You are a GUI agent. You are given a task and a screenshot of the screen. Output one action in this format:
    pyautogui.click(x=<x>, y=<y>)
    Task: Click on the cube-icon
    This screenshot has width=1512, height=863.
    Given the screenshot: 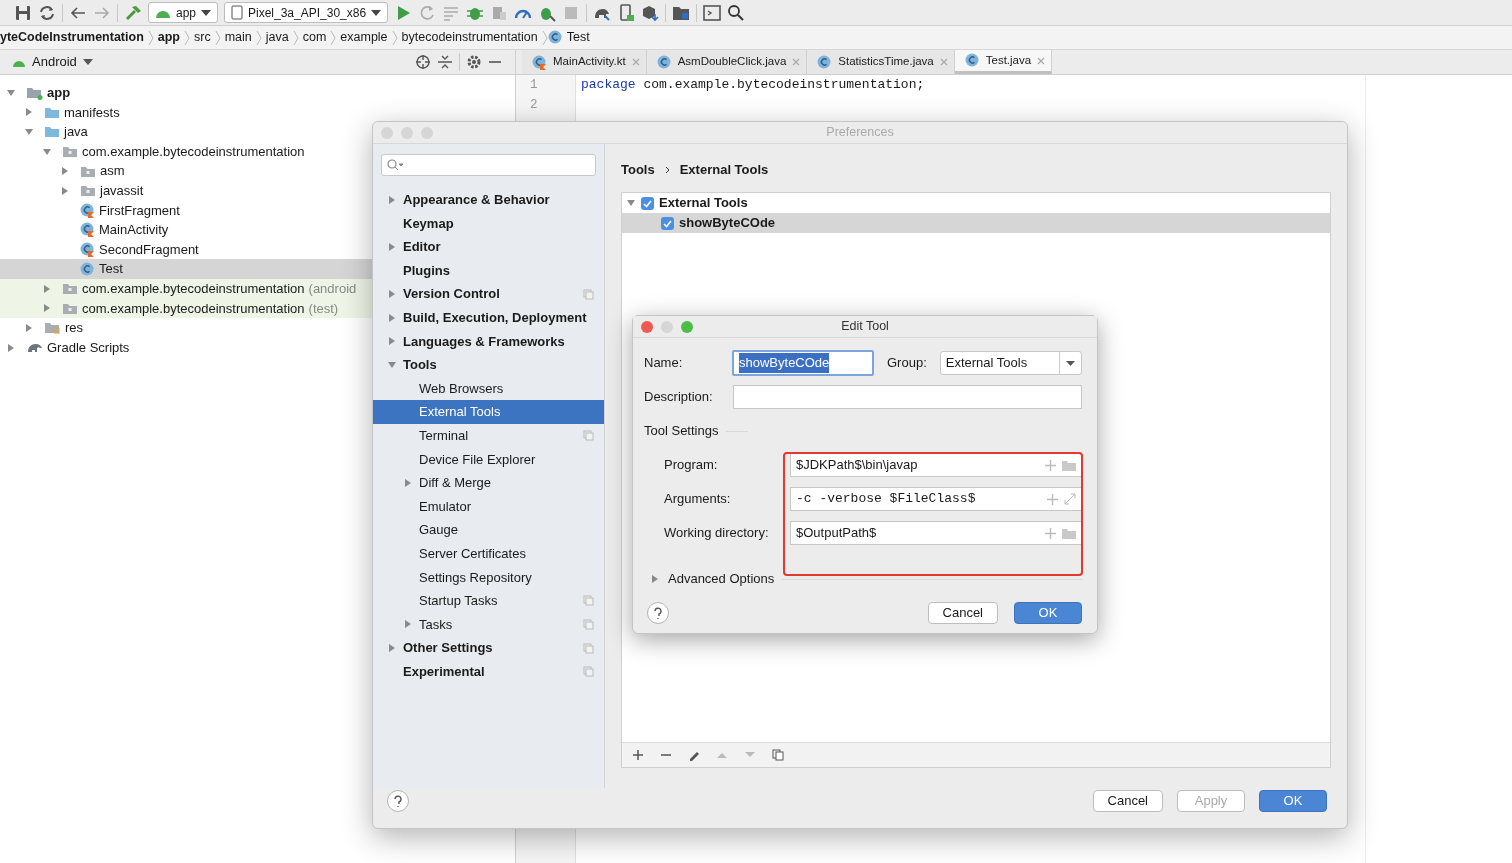 What is the action you would take?
    pyautogui.click(x=650, y=12)
    